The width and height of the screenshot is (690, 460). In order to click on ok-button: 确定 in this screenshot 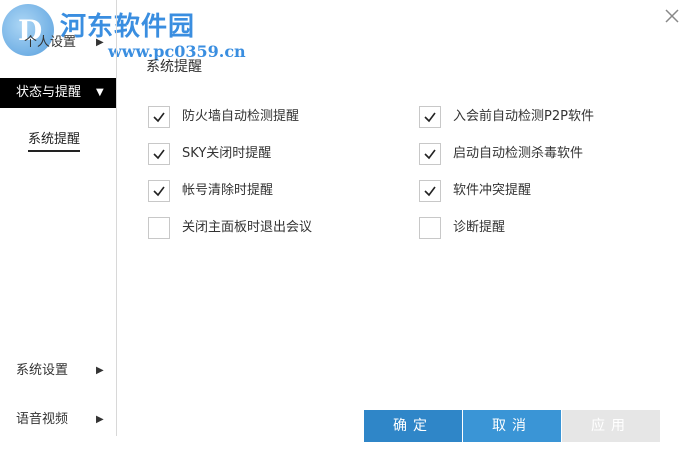, I will do `click(413, 426)`.